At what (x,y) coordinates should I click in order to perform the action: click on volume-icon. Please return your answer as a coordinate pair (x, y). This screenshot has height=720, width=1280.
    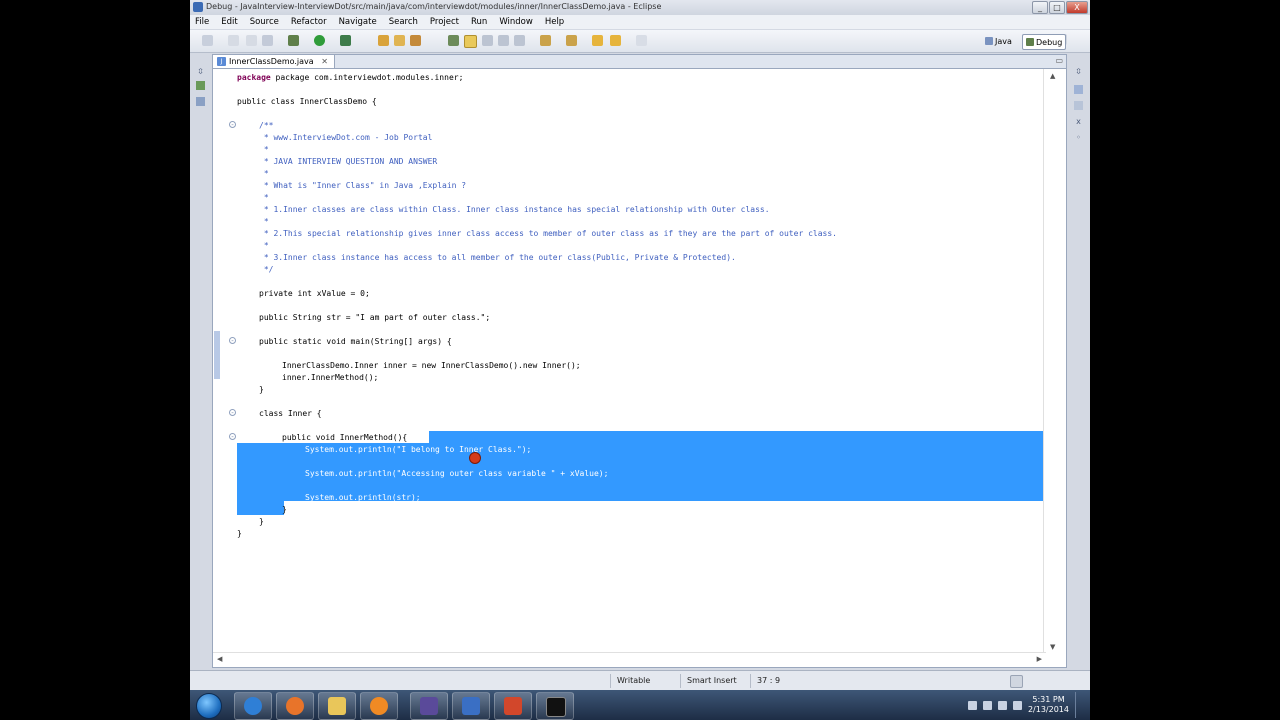
    Looking at the image, I should click on (1017, 705).